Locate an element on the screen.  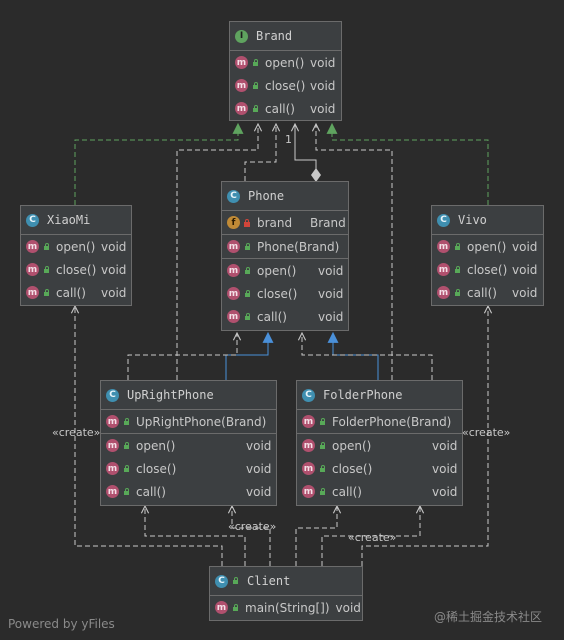
private-lock-icon is located at coordinates (247, 222).